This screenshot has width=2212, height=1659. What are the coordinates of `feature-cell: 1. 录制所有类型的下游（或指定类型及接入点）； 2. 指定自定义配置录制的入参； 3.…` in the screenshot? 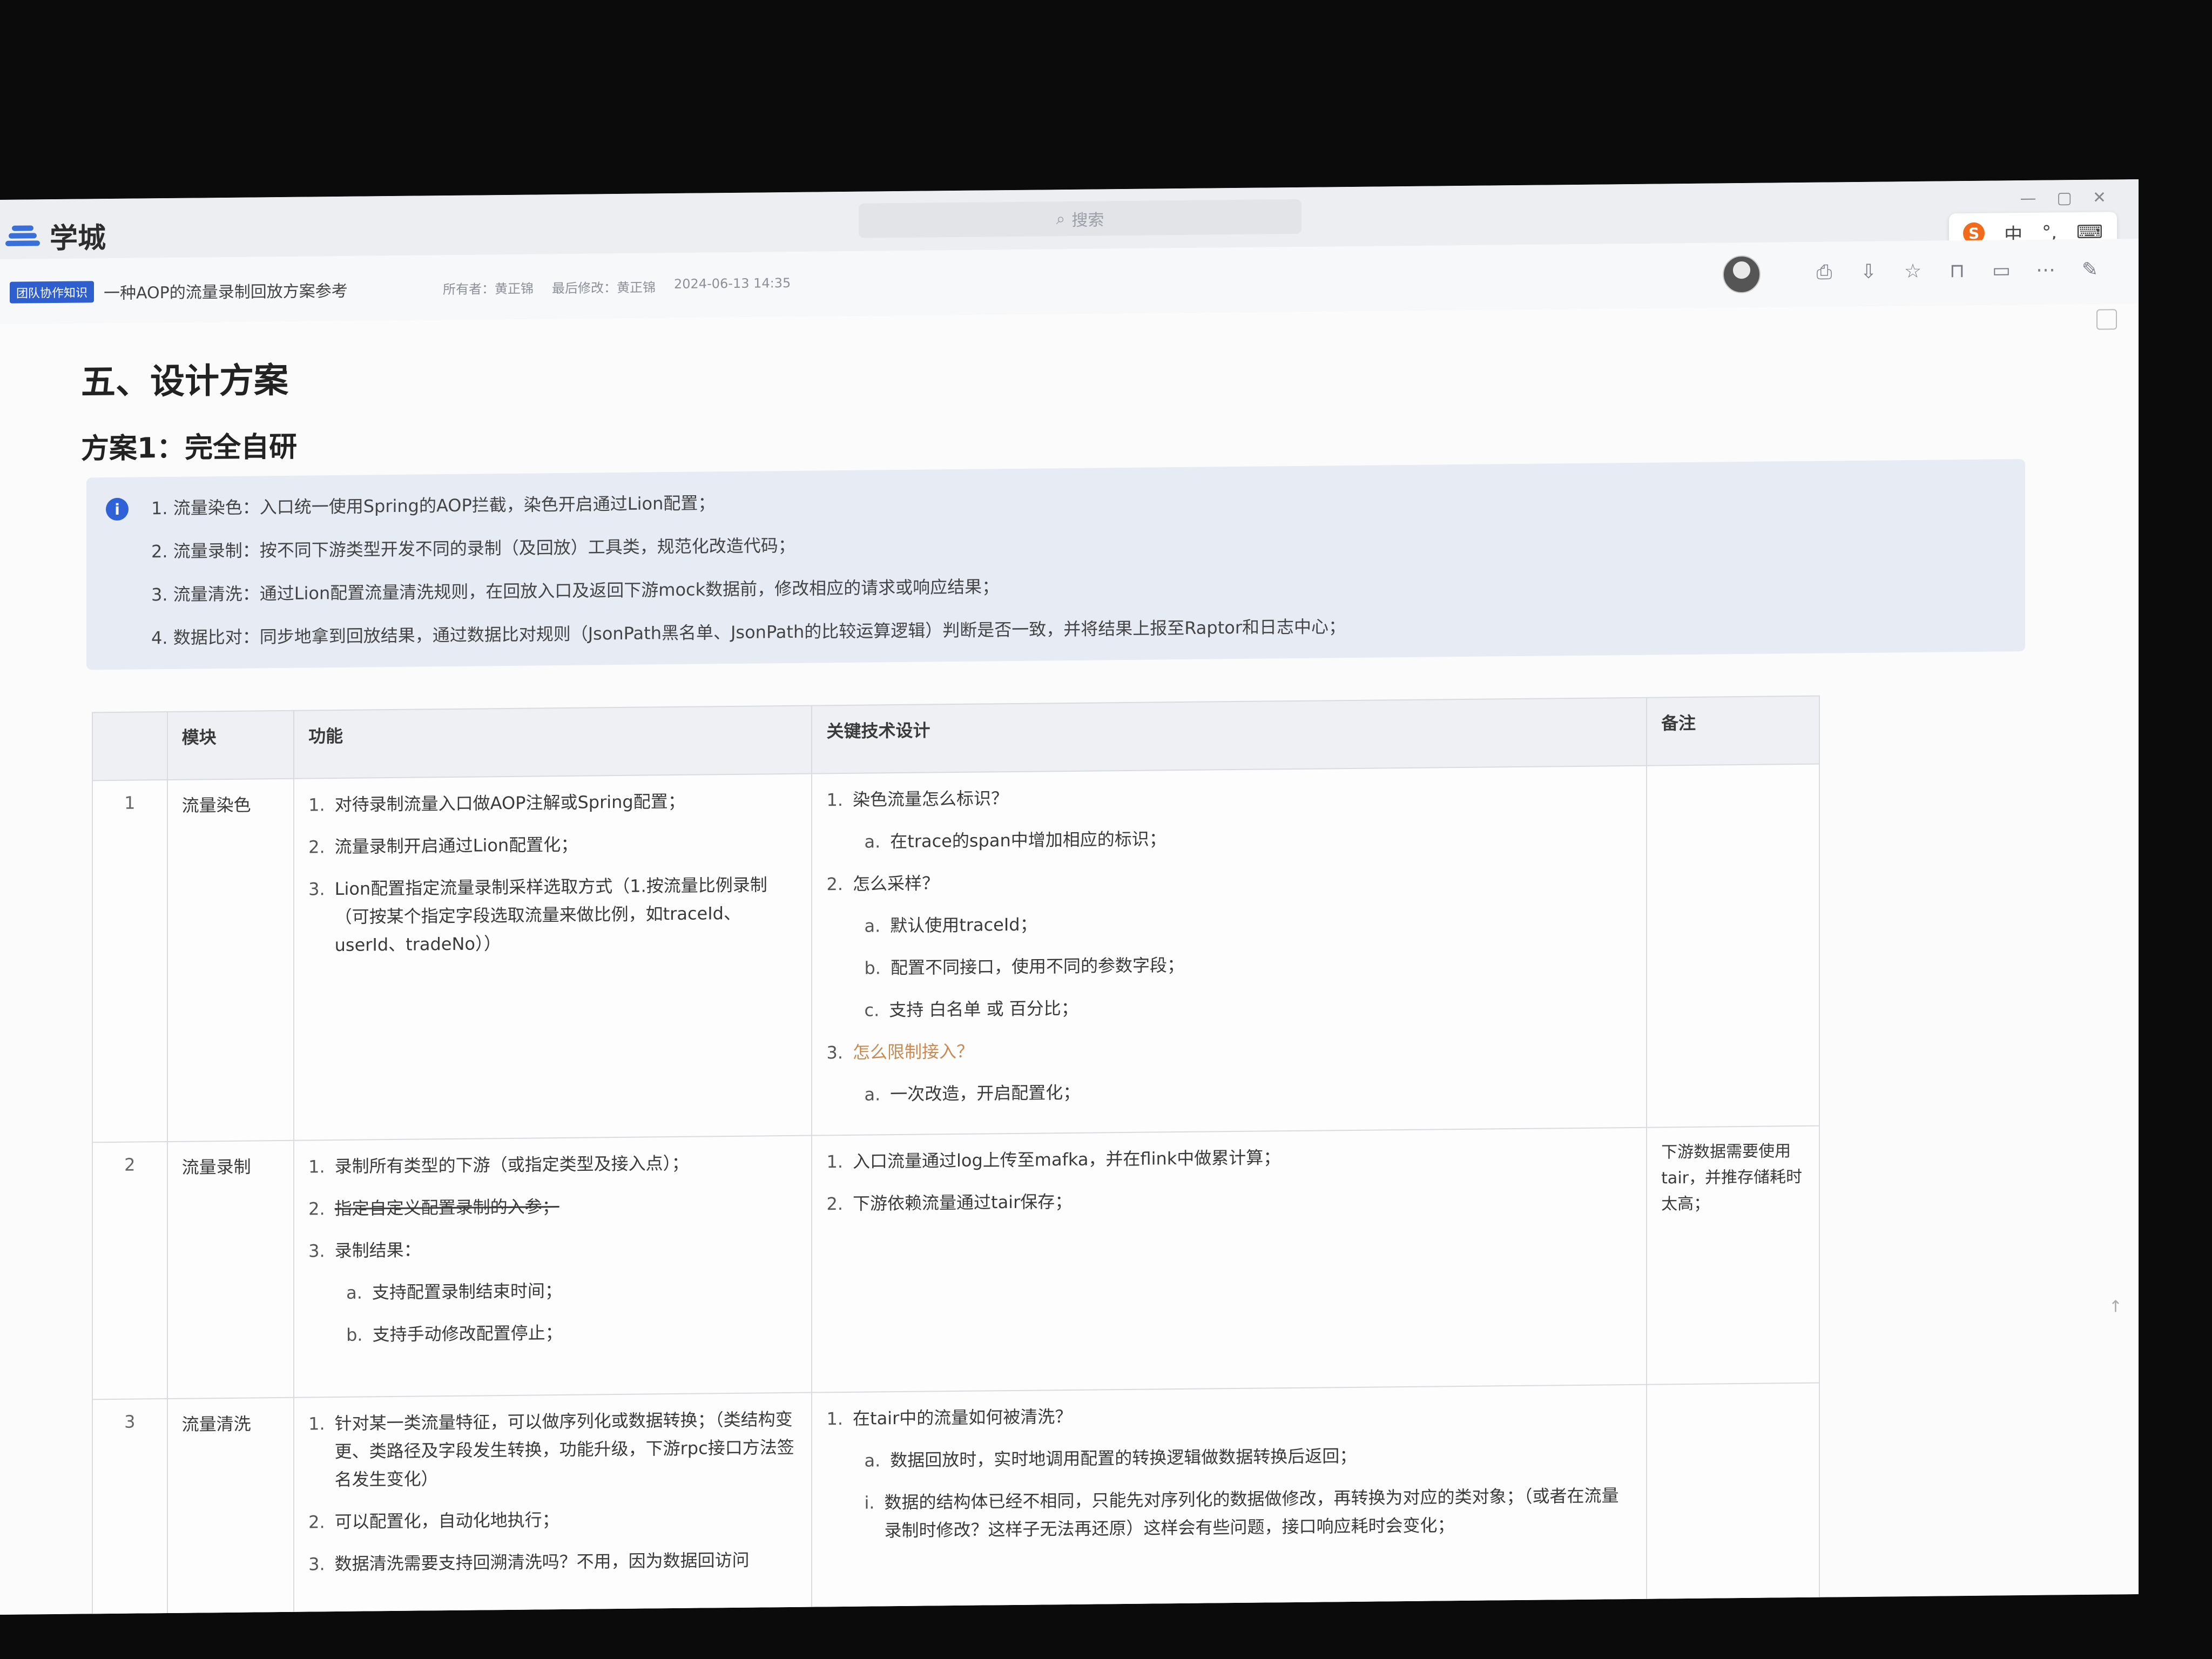 It's located at (553, 1266).